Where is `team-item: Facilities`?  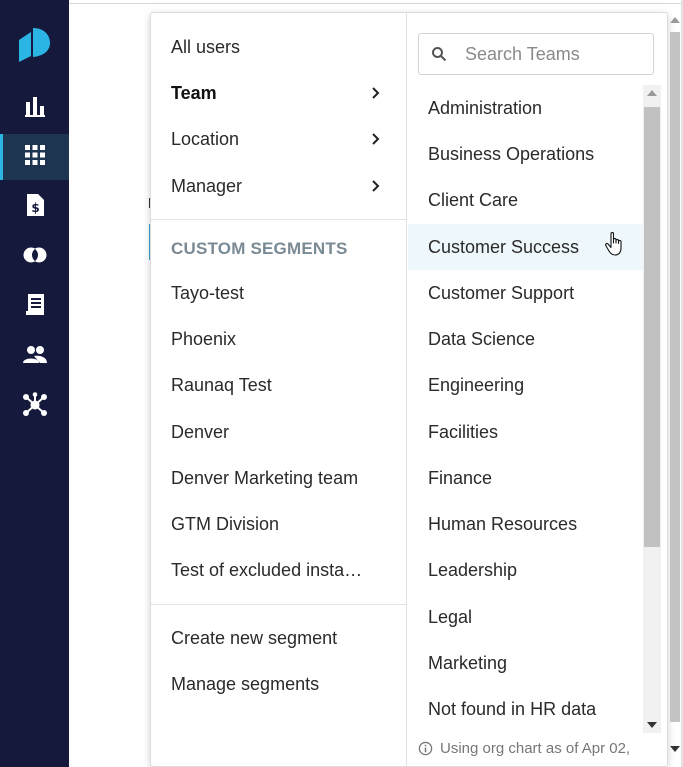
team-item: Facilities is located at coordinates (525, 432).